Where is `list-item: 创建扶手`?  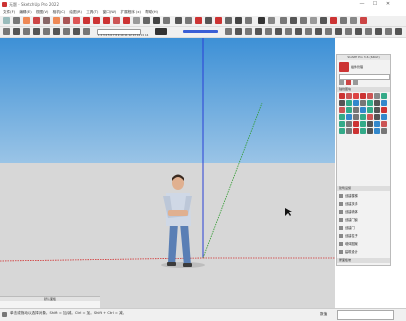
list-item: 创建扶手 is located at coordinates (364, 204).